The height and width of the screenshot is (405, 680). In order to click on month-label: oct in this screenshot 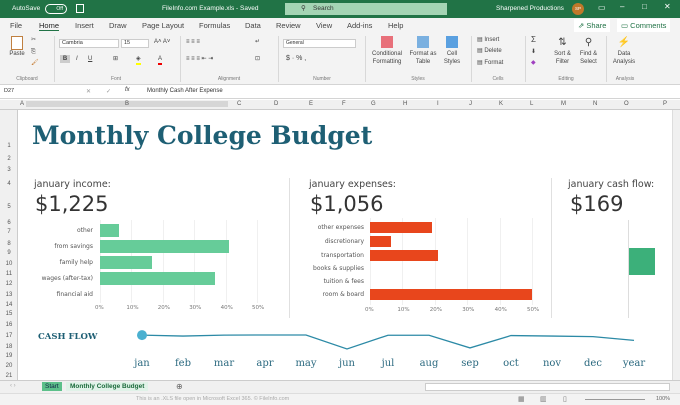, I will do `click(511, 363)`.